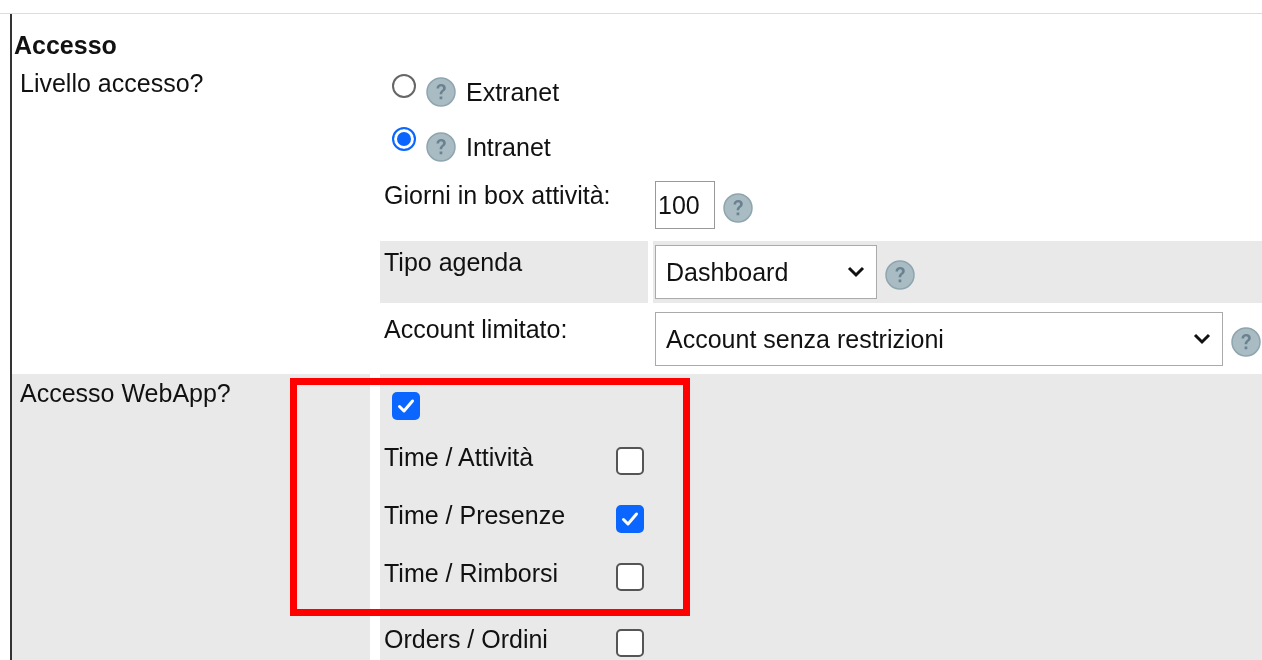 This screenshot has width=1262, height=660. What do you see at coordinates (65, 45) in the screenshot?
I see `section-title: Accesso` at bounding box center [65, 45].